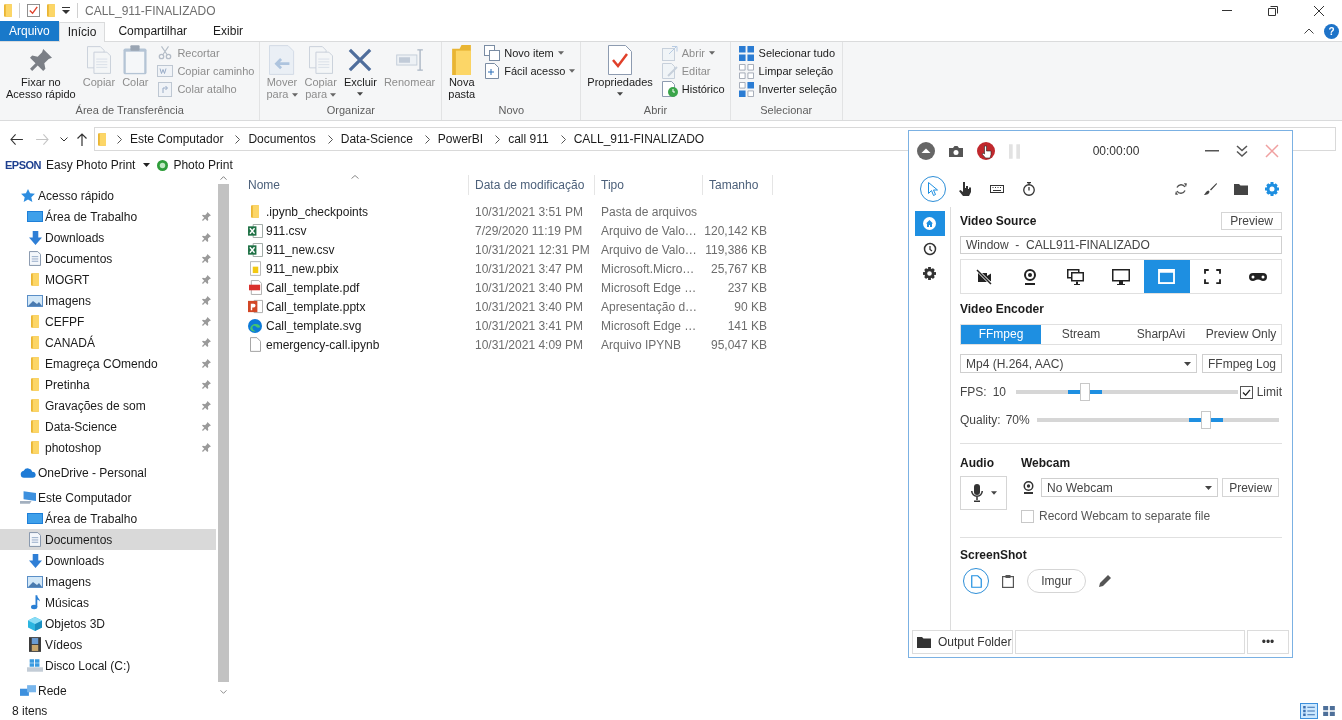 This screenshot has height=720, width=1342. I want to click on brush-icon, so click(1210, 189).